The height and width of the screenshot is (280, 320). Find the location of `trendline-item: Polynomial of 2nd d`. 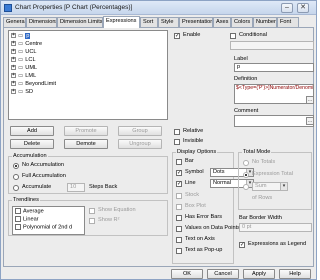

trendline-item: Polynomial of 2nd d is located at coordinates (43, 227).